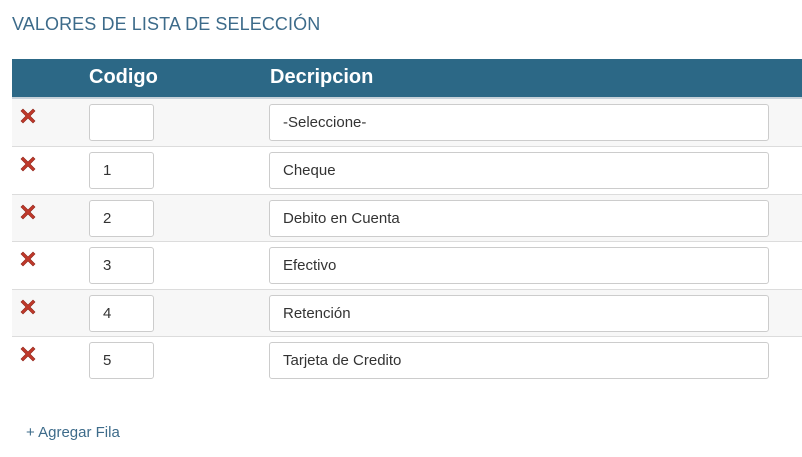 The image size is (802, 457). What do you see at coordinates (322, 77) in the screenshot?
I see `column-header-descripcion: Decripcion` at bounding box center [322, 77].